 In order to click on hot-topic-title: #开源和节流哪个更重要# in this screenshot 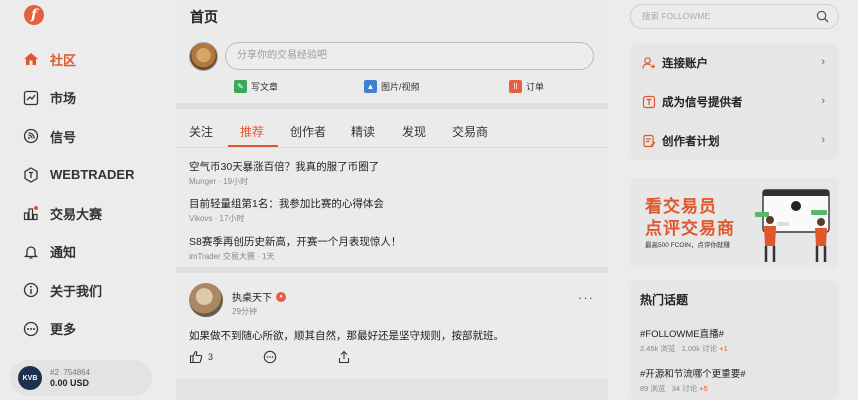, I will do `click(693, 374)`.